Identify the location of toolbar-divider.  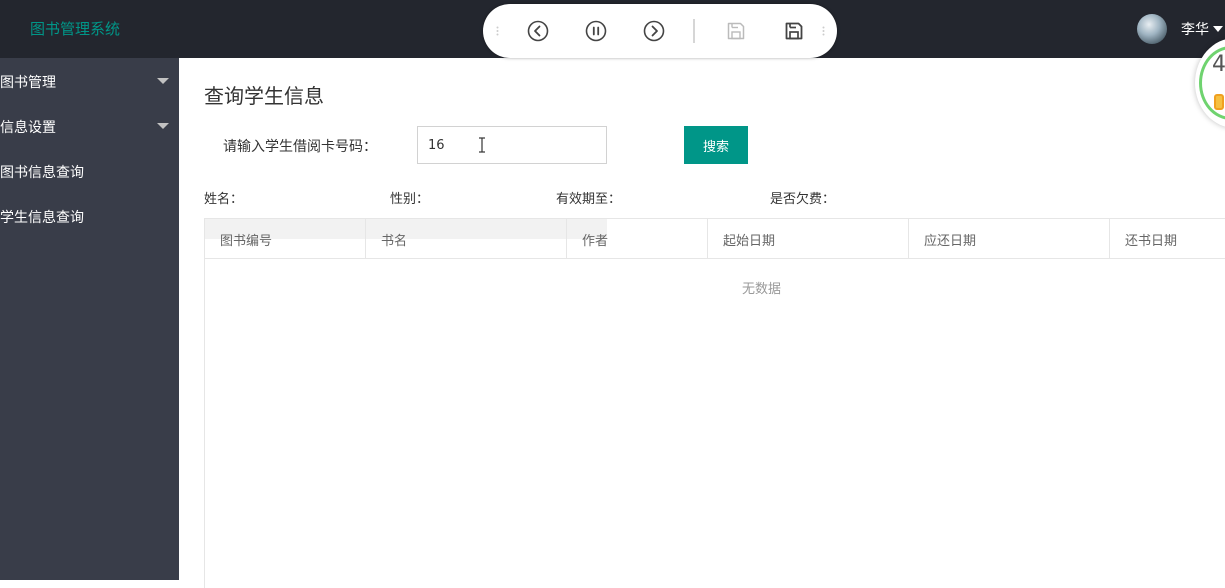
(694, 31).